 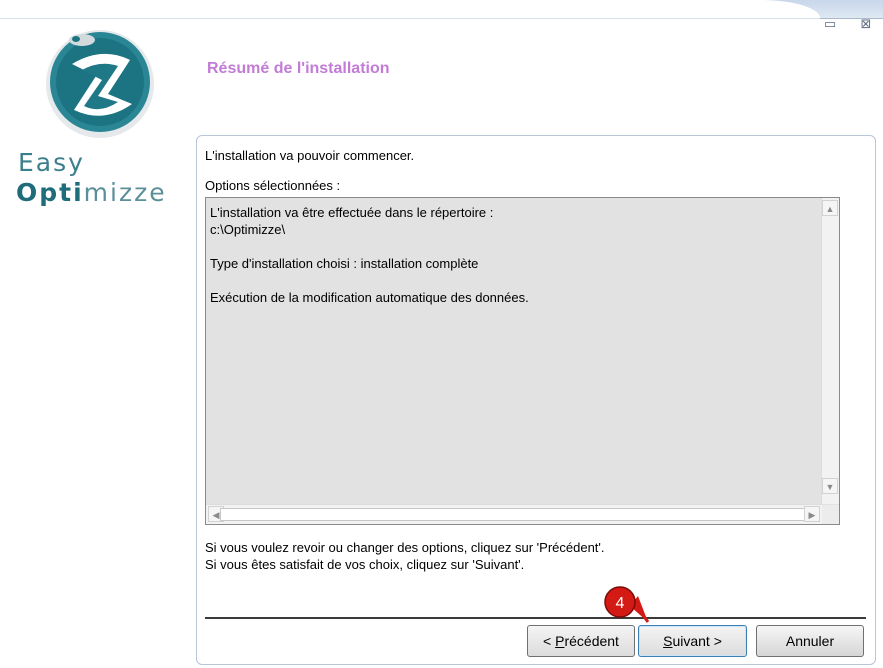 What do you see at coordinates (866, 24) in the screenshot?
I see `close-button: ⊠` at bounding box center [866, 24].